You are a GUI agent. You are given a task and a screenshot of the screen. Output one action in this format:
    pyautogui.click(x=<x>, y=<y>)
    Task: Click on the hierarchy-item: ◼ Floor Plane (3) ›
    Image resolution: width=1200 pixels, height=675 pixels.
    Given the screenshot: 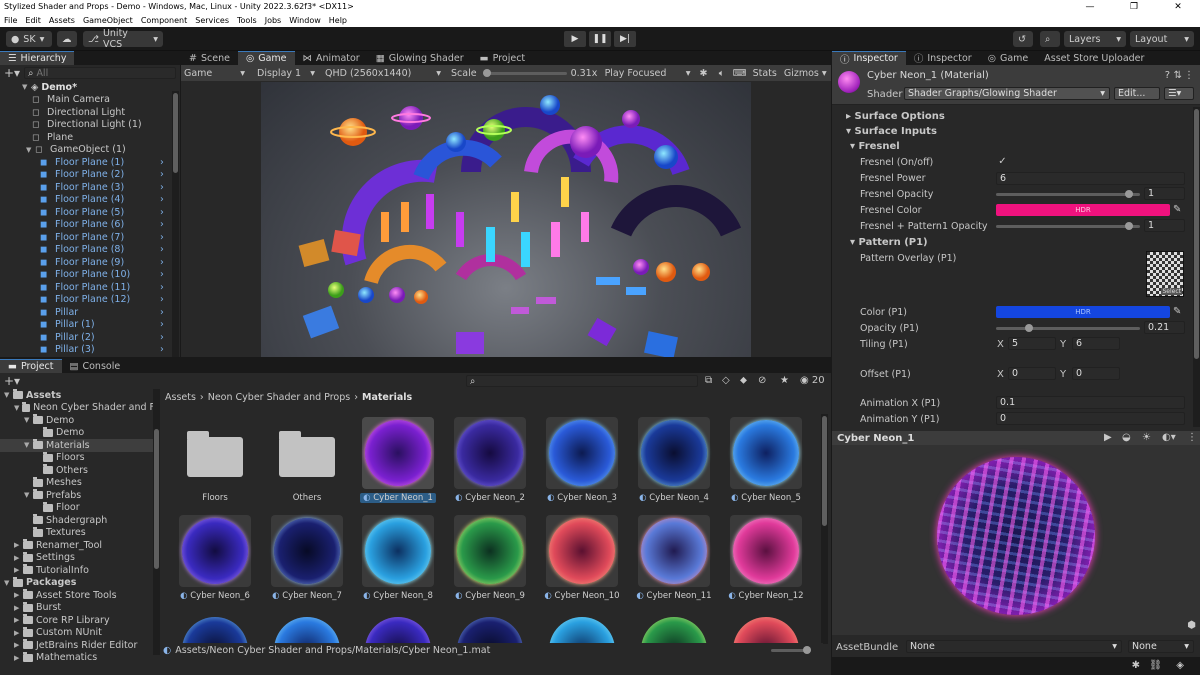 What is the action you would take?
    pyautogui.click(x=103, y=187)
    